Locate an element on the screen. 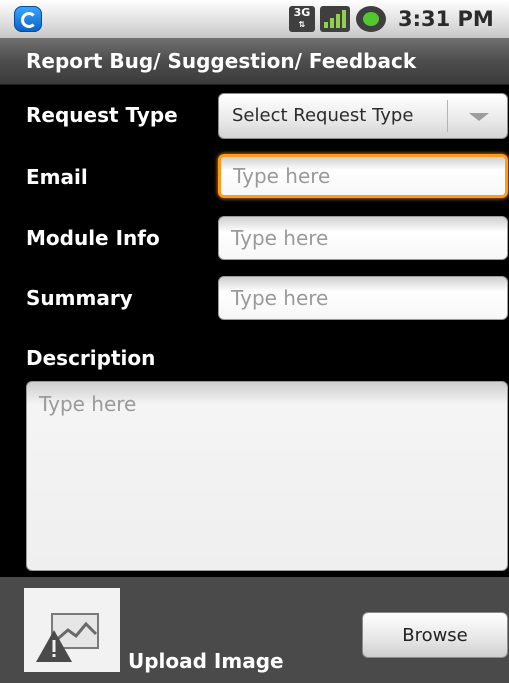 This screenshot has width=509, height=683. module-info-field is located at coordinates (363, 238).